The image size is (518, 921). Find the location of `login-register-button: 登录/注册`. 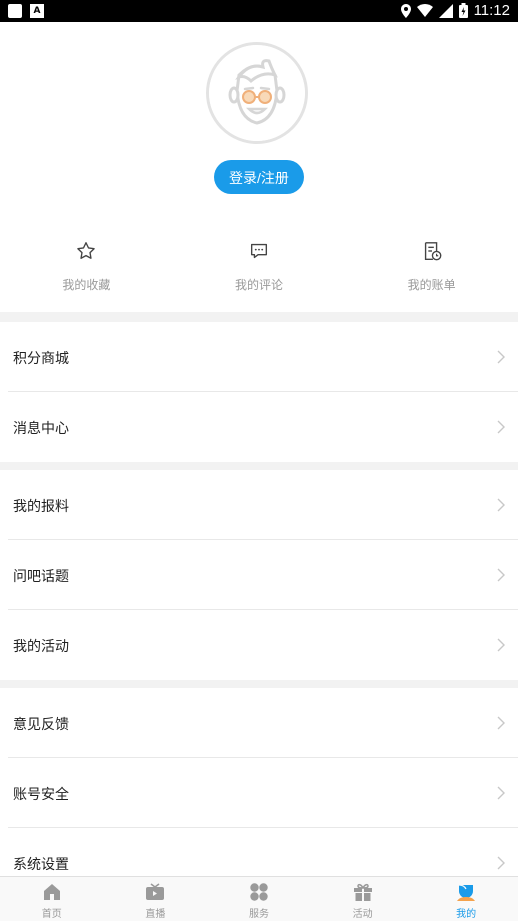

login-register-button: 登录/注册 is located at coordinates (259, 177).